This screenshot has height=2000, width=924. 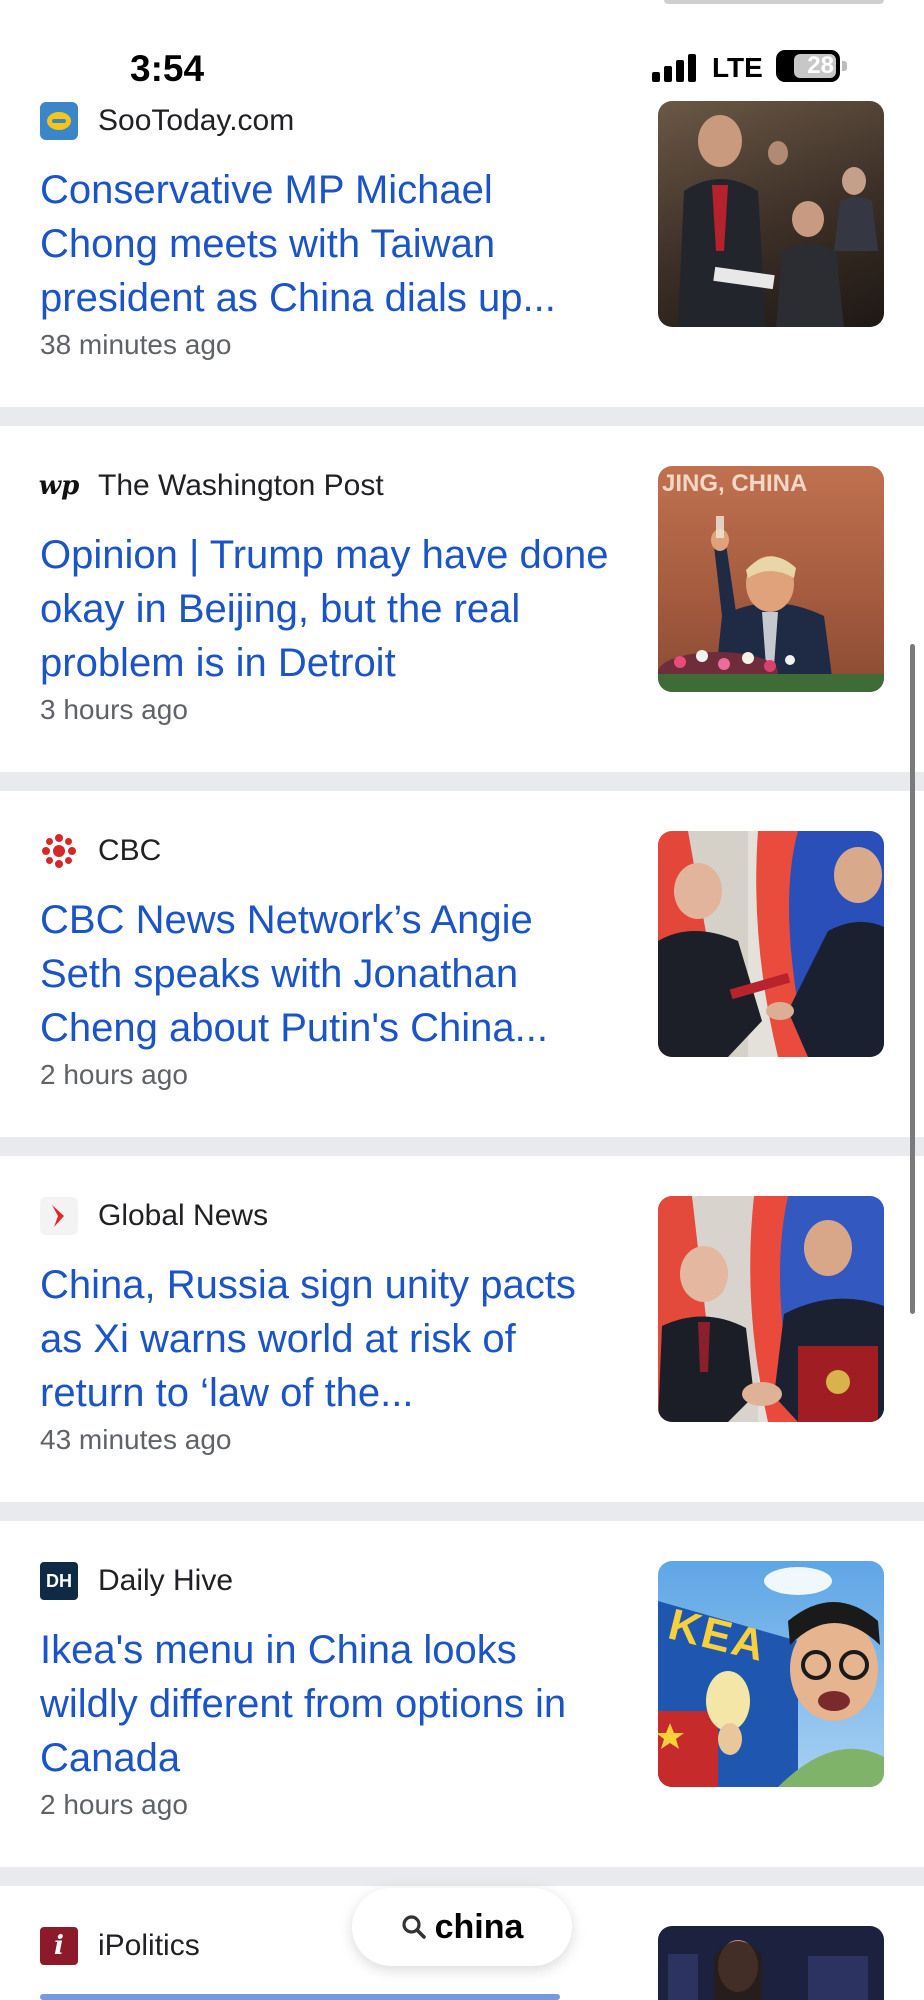 What do you see at coordinates (844, 66) in the screenshot?
I see `battery-tip` at bounding box center [844, 66].